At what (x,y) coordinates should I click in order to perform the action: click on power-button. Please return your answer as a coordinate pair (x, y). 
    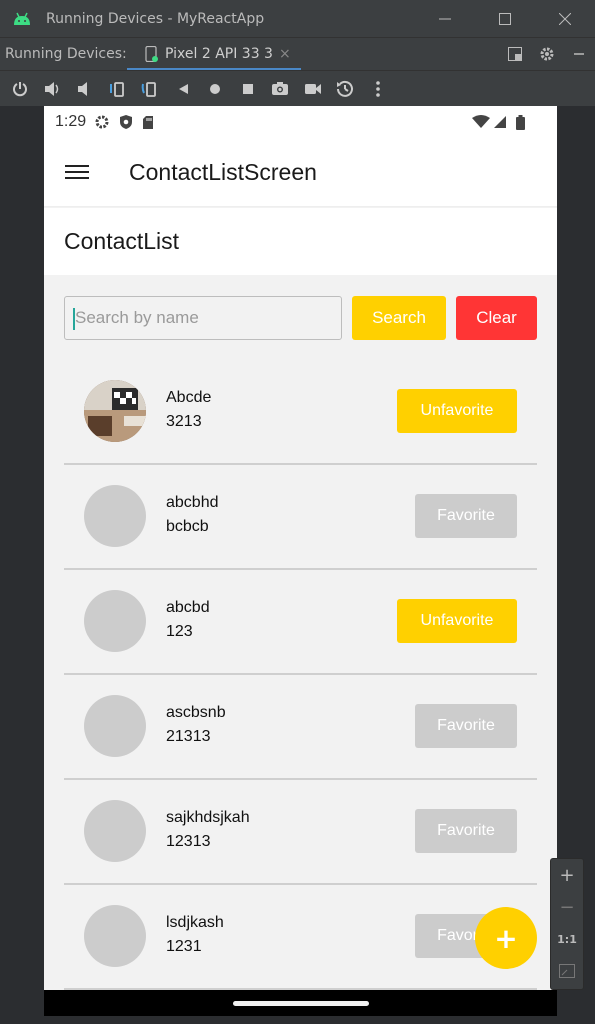
    Looking at the image, I should click on (20, 89).